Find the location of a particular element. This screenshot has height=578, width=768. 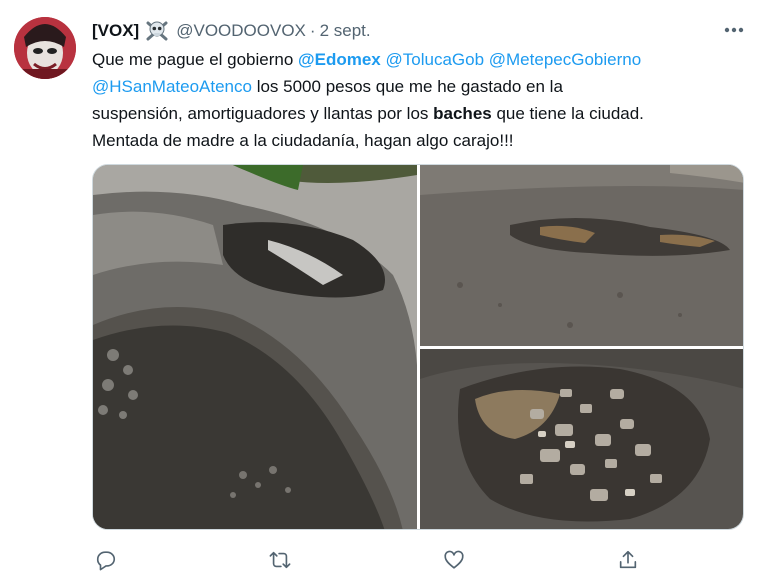

text-segment: Que me pague el gobierno is located at coordinates (195, 59).